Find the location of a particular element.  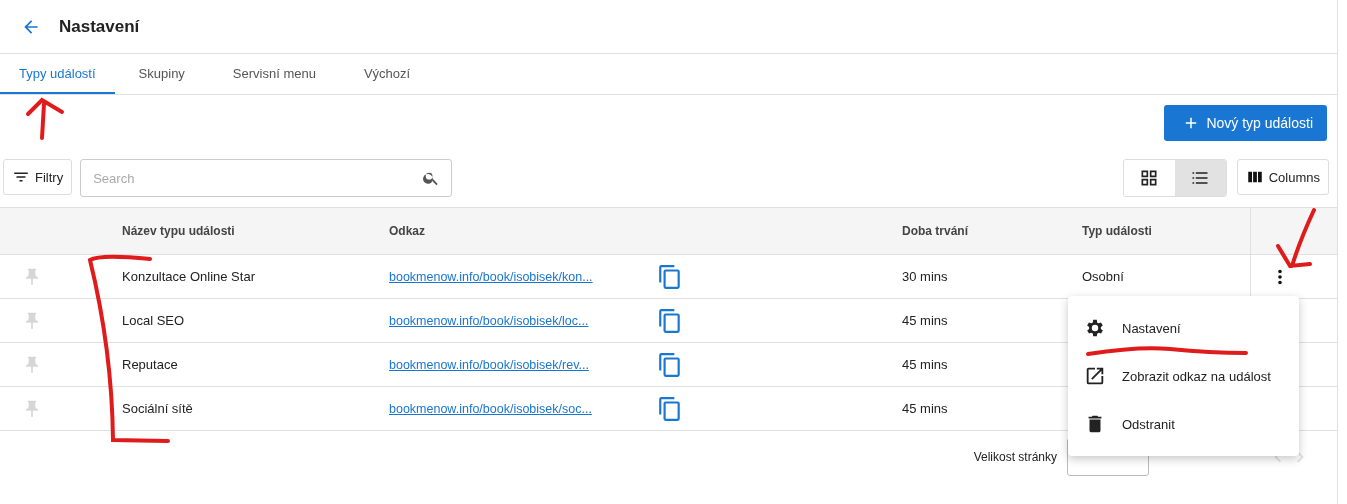

filter-button: Filtry is located at coordinates (38, 177).